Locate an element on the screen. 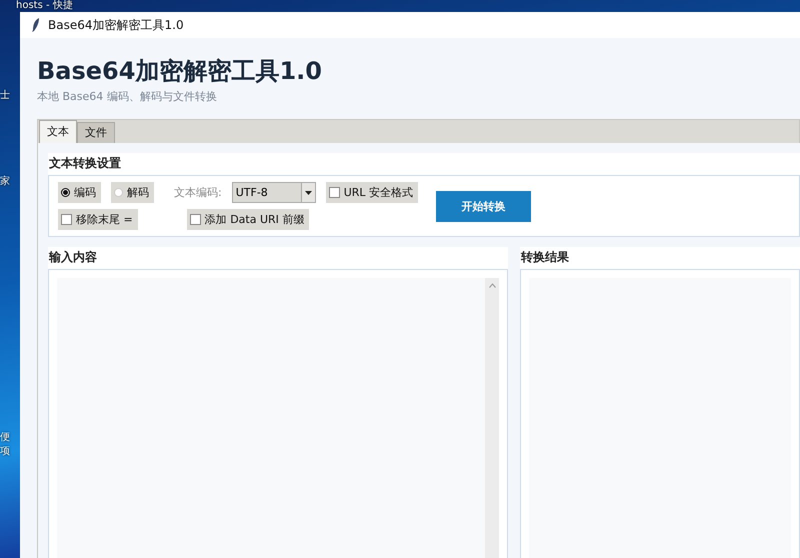  section-title: 输入内容 is located at coordinates (278, 258).